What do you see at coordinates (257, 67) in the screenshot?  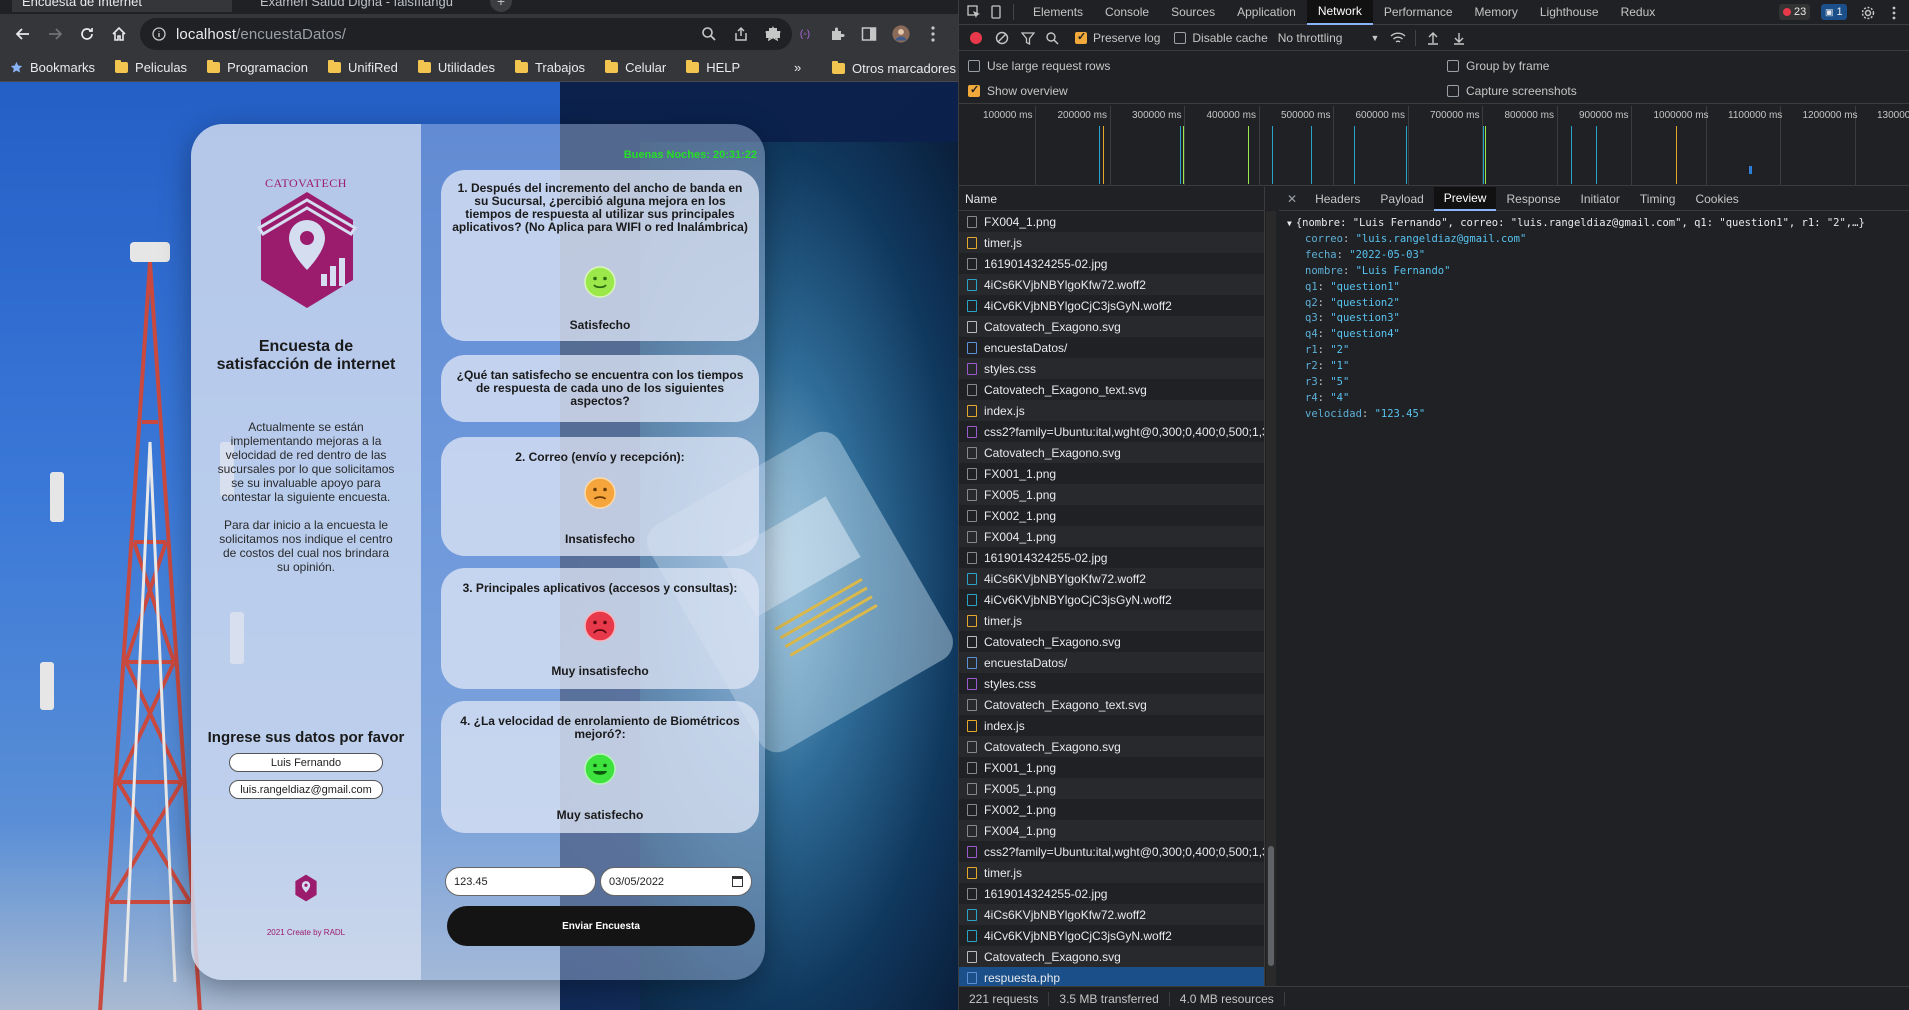 I see `bookmark-folder: Programacion` at bounding box center [257, 67].